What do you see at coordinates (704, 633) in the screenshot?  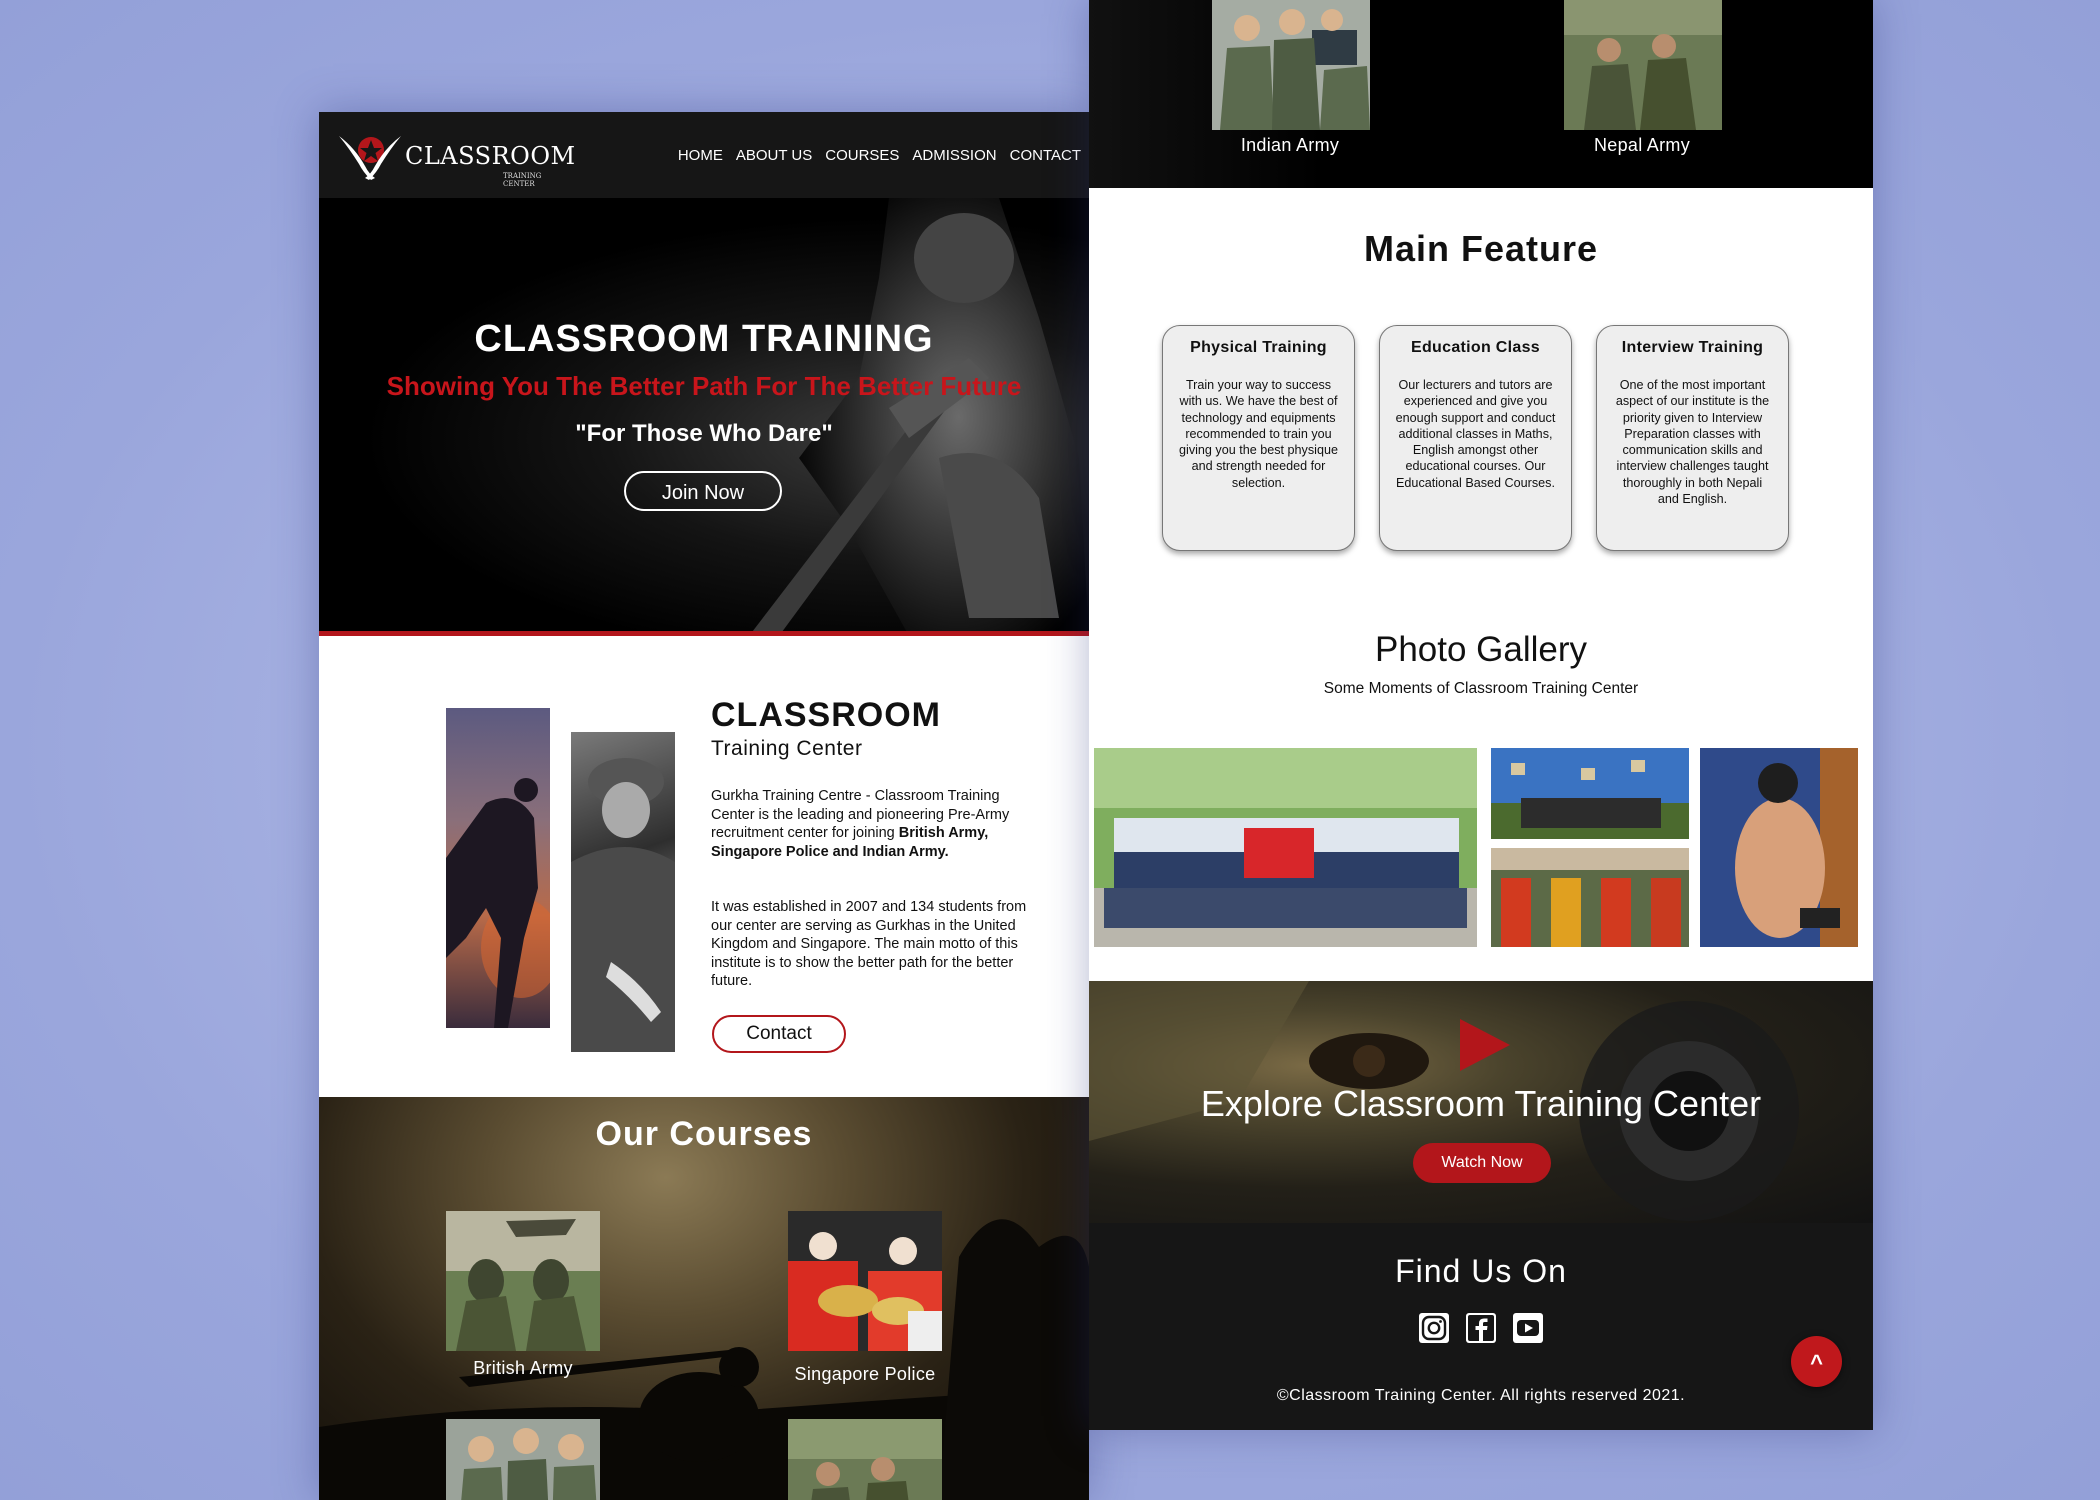 I see `hero-accent-bar` at bounding box center [704, 633].